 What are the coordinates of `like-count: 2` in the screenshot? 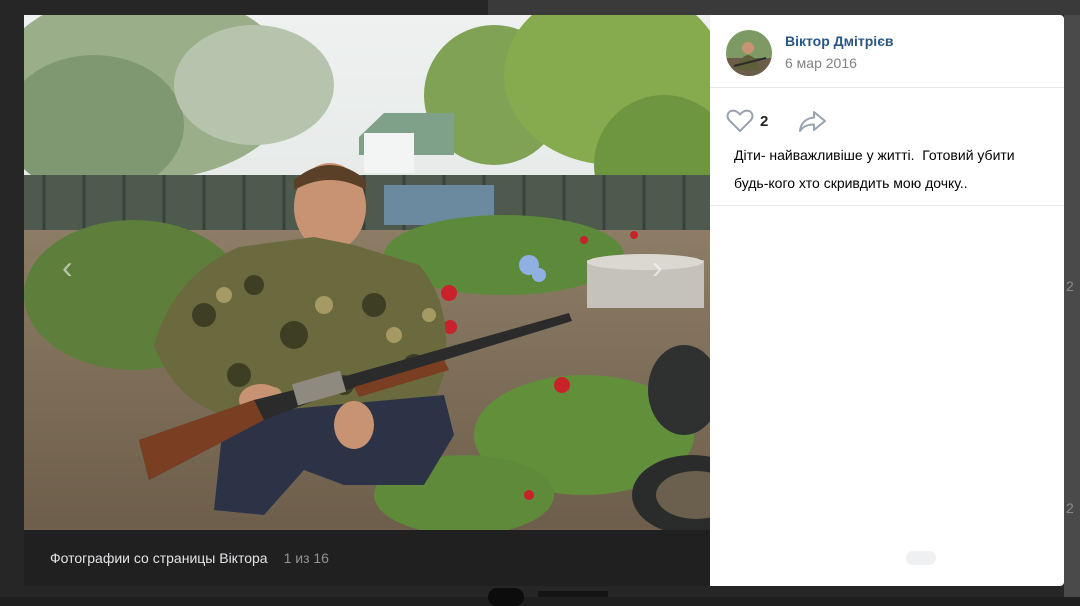 It's located at (764, 121).